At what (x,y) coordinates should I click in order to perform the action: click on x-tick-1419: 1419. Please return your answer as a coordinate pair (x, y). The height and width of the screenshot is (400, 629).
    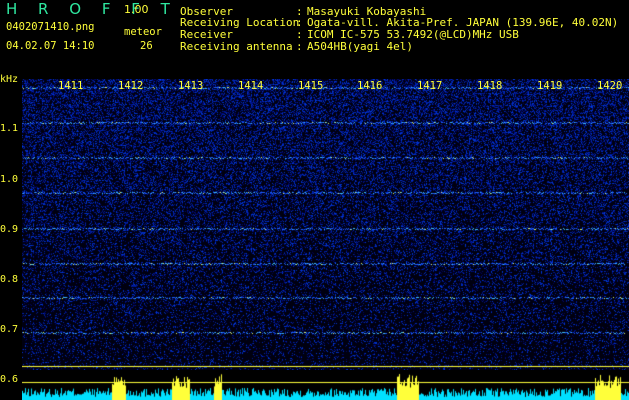
    Looking at the image, I should click on (550, 86).